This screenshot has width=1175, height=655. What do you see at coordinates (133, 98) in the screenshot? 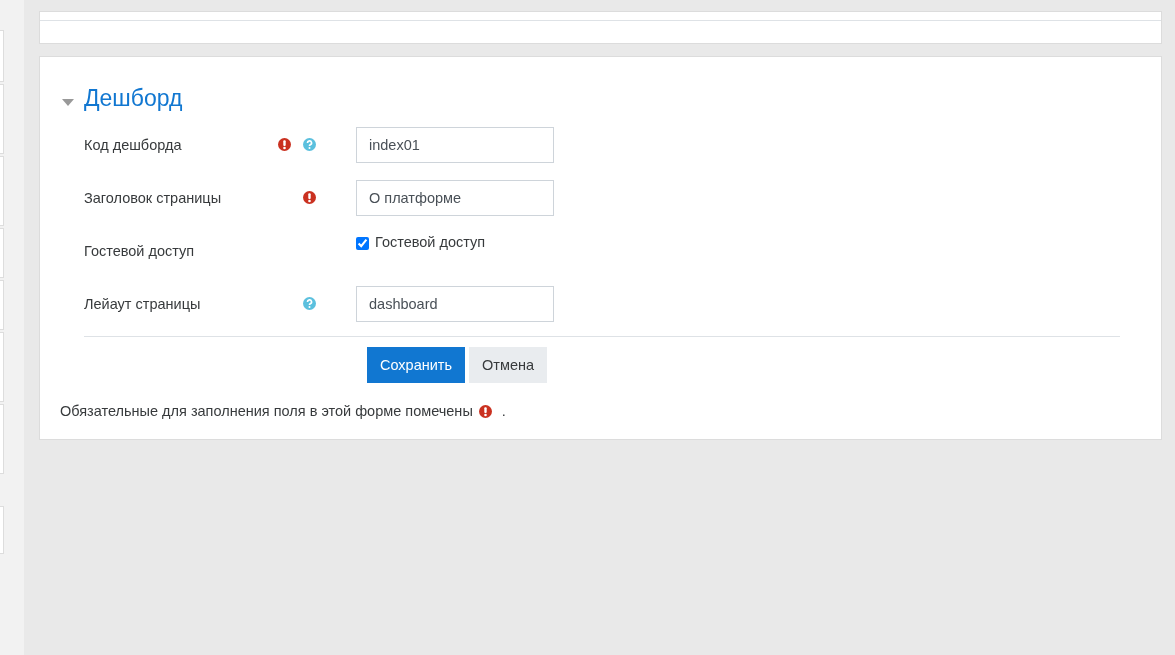
I see `section-title: Дешборд` at bounding box center [133, 98].